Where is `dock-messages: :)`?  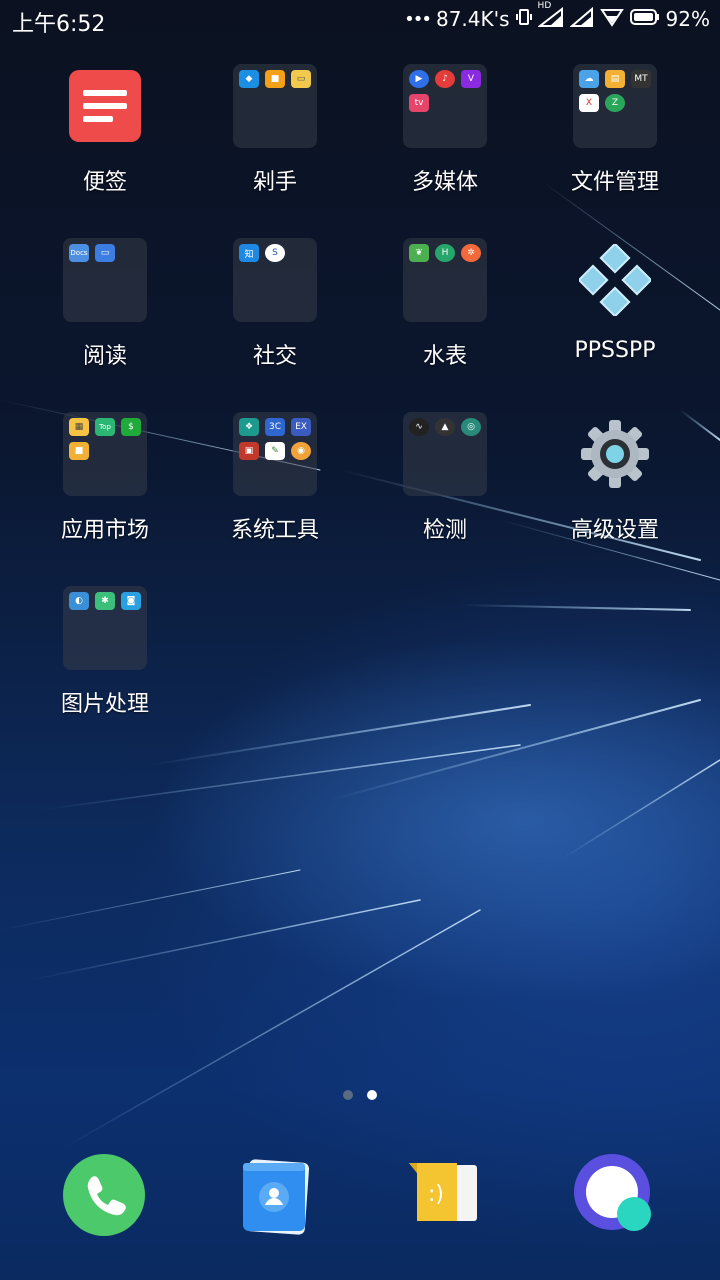 dock-messages: :) is located at coordinates (445, 1195).